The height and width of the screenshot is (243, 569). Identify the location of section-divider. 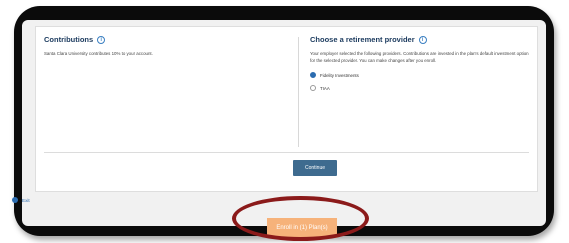
(286, 152).